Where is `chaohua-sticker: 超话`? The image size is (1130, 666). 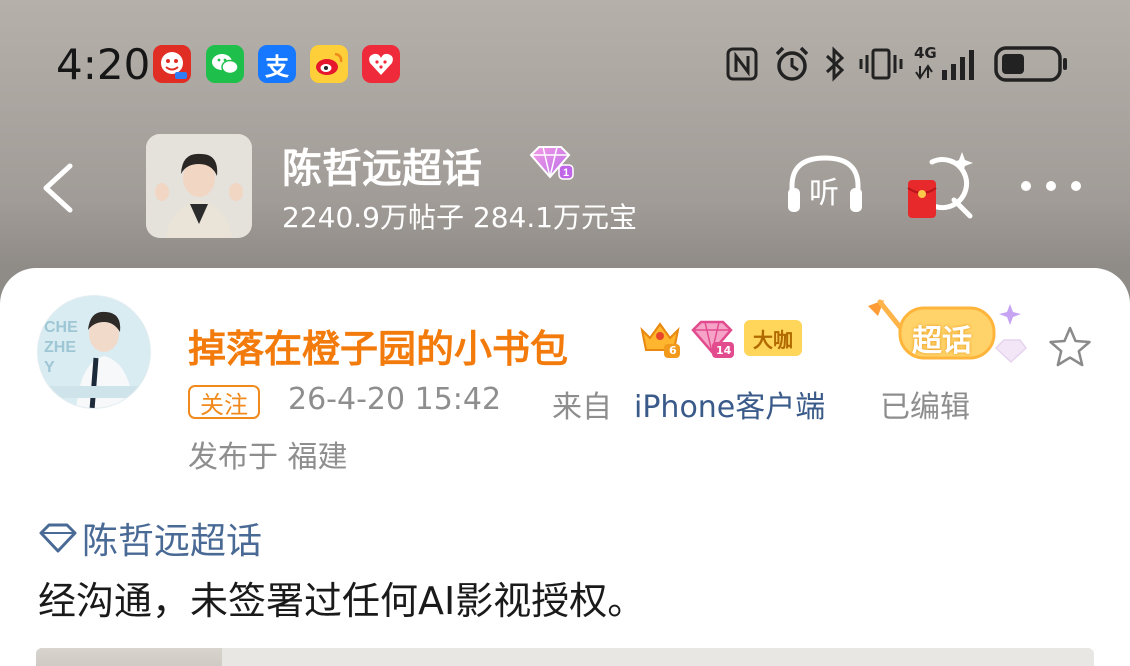
chaohua-sticker: 超话 is located at coordinates (949, 332).